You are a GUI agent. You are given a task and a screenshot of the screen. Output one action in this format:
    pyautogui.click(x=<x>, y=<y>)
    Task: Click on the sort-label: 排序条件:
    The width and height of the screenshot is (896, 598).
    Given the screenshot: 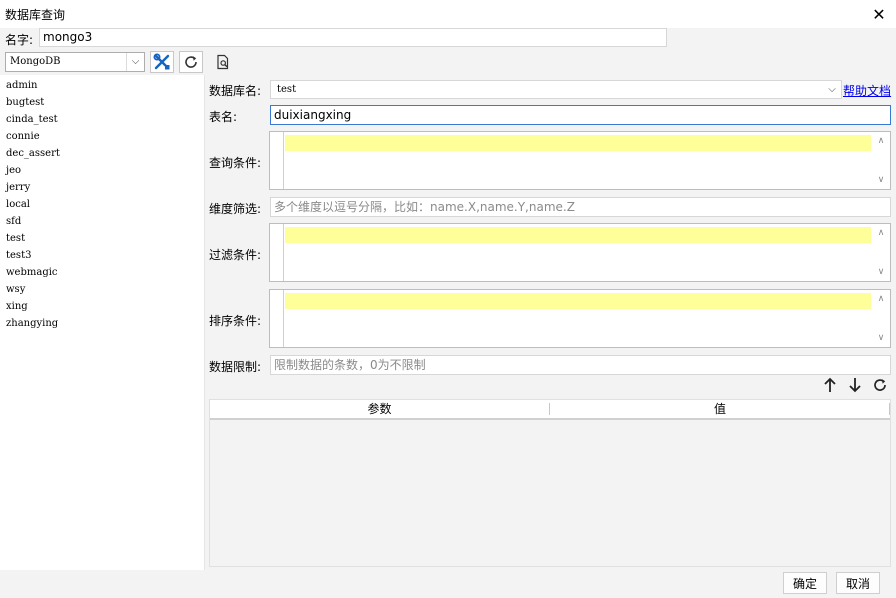 What is the action you would take?
    pyautogui.click(x=235, y=321)
    